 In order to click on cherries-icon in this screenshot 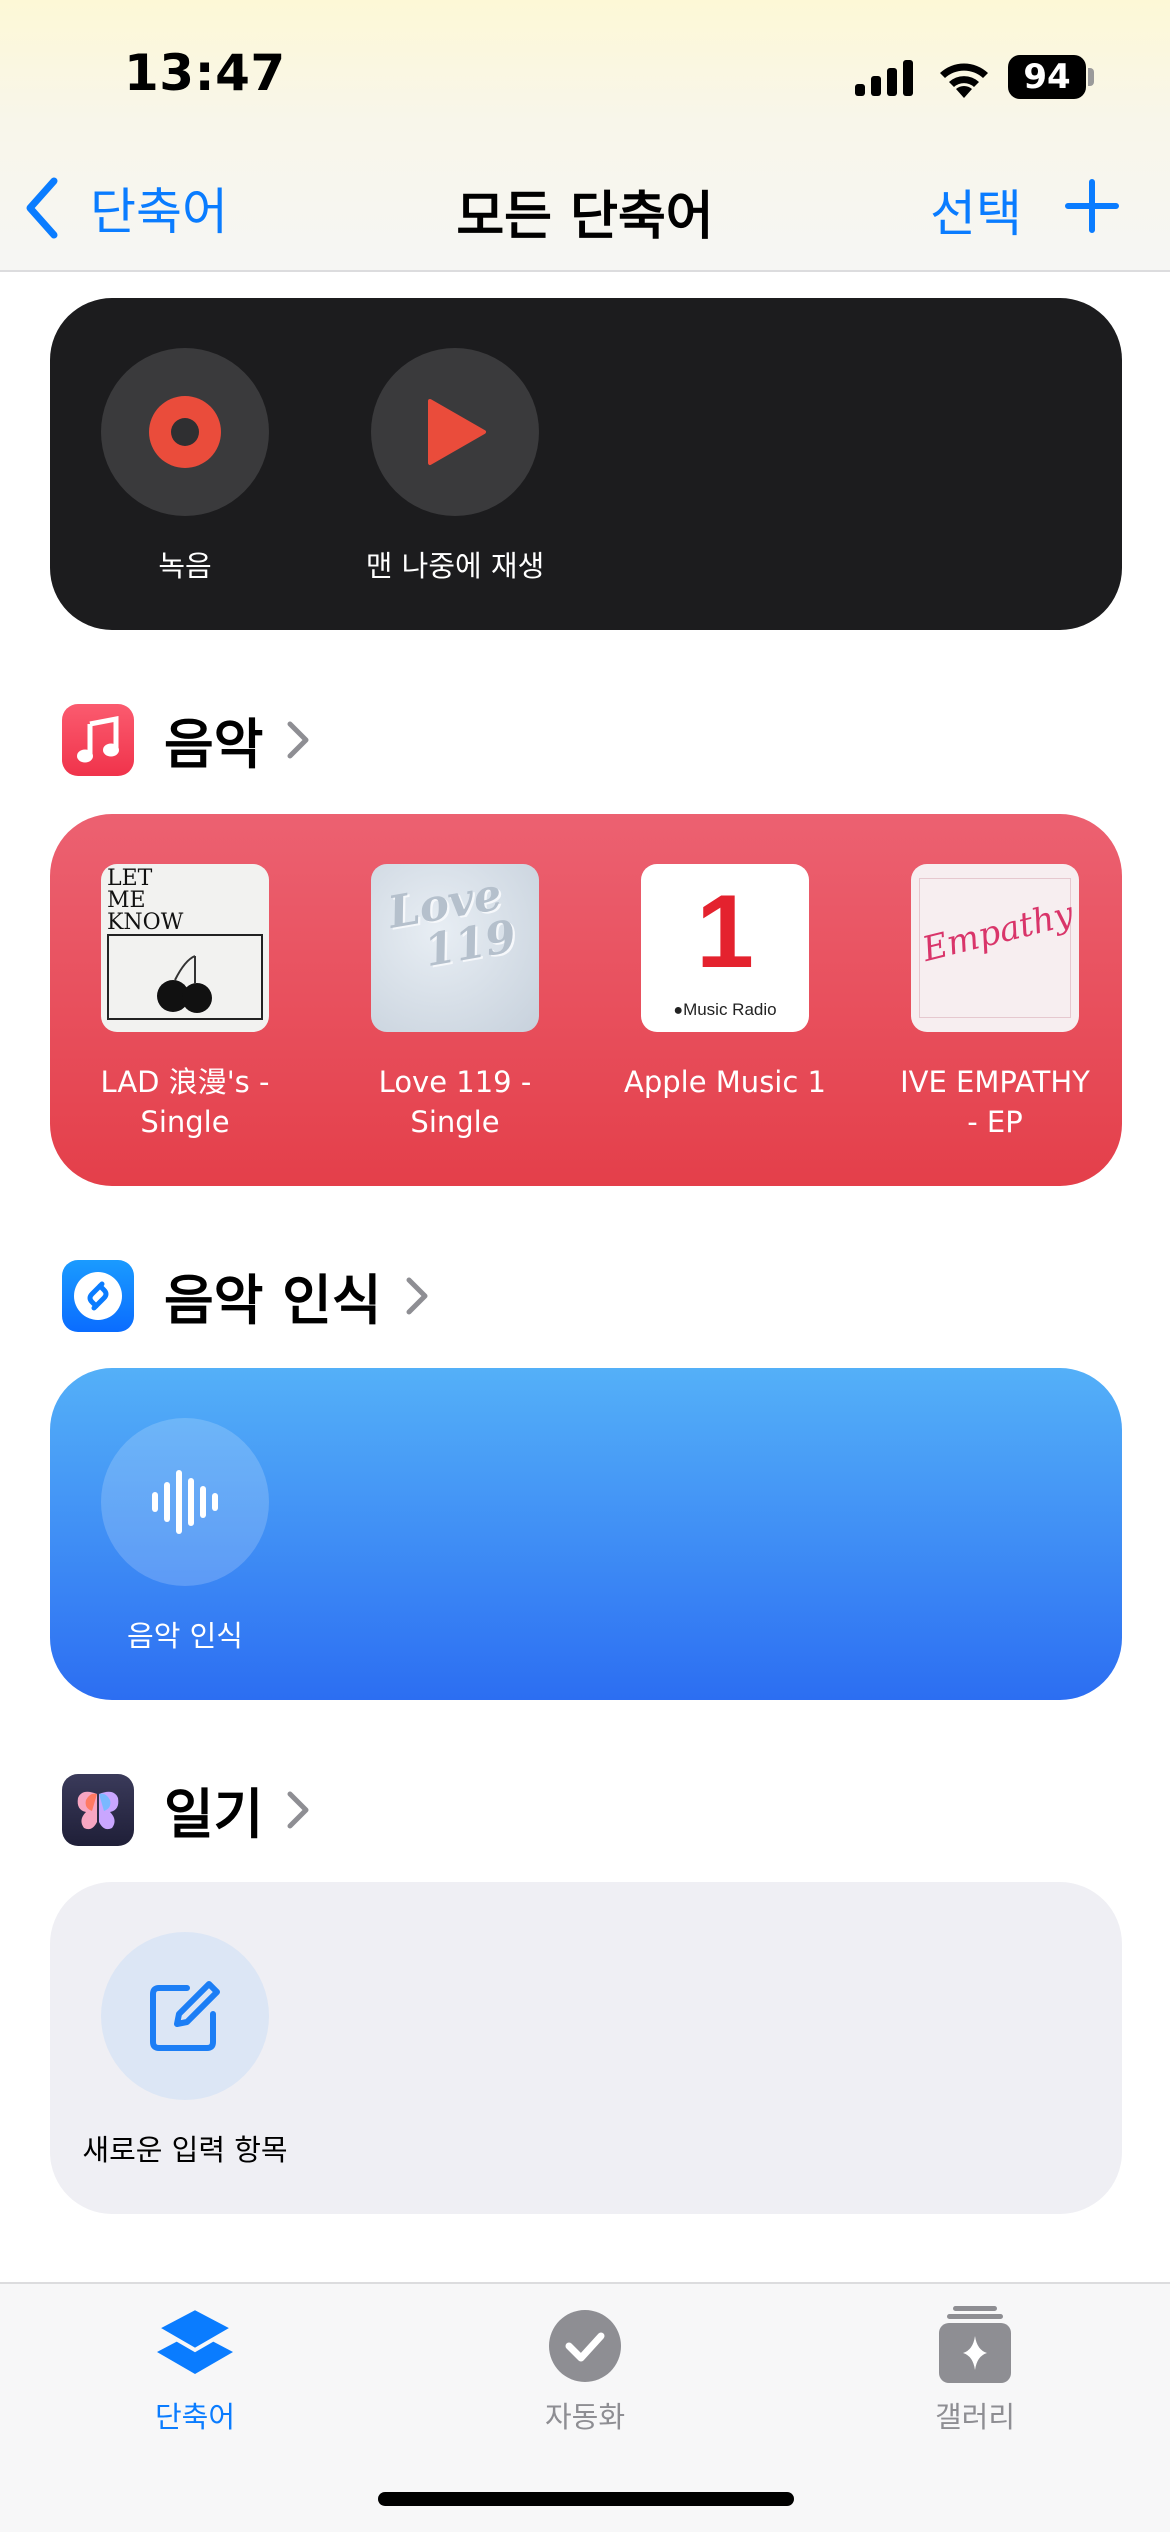, I will do `click(184, 984)`.